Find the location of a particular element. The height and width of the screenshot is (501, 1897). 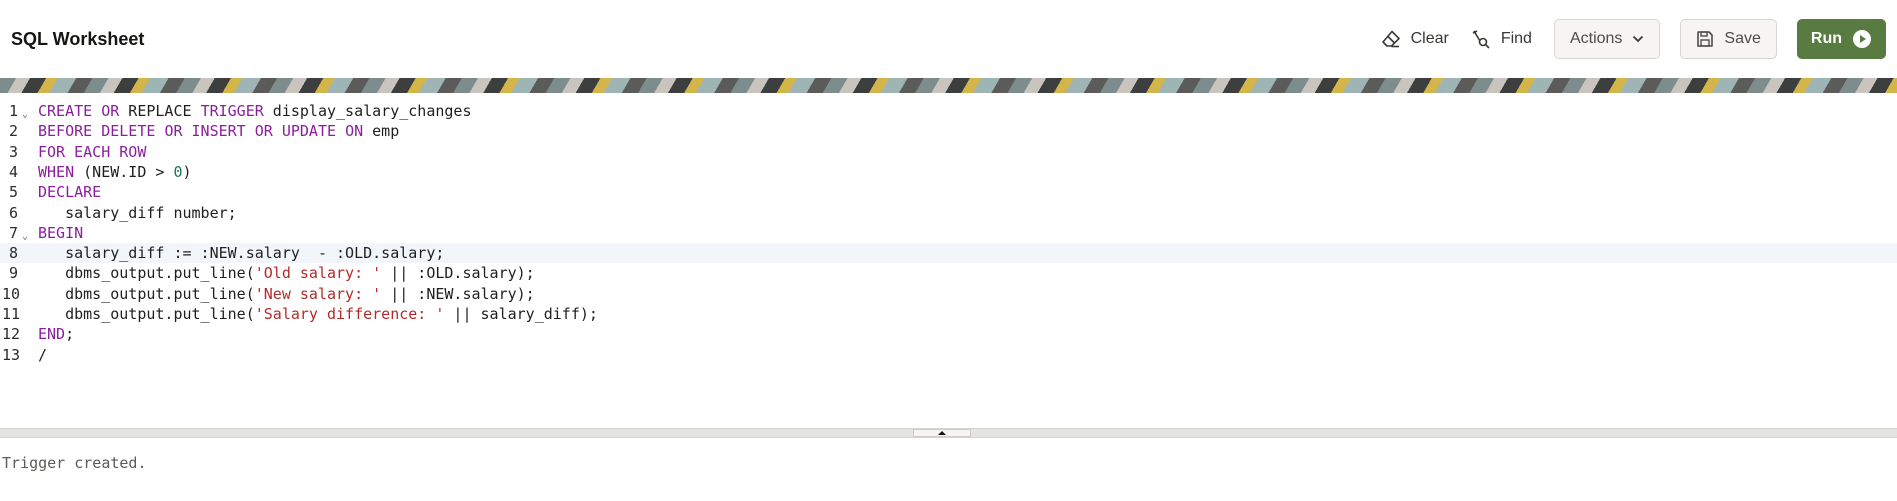

chevron-up-icon is located at coordinates (942, 433).